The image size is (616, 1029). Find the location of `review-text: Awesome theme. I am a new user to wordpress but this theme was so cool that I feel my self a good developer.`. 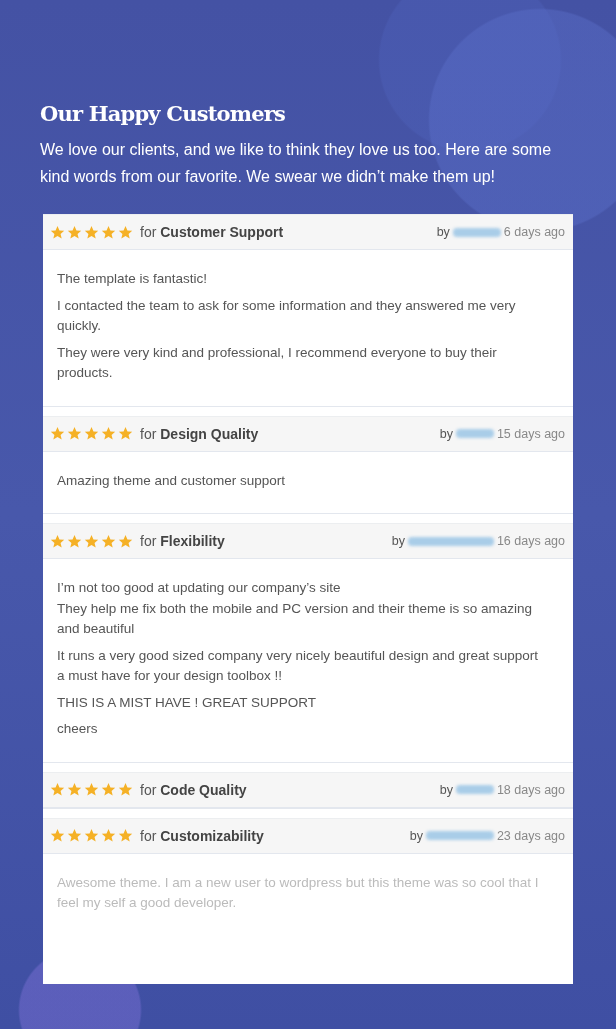

review-text: Awesome theme. I am a new user to wordpress but this theme was so cool that I feel my self a good developer. is located at coordinates (298, 892).